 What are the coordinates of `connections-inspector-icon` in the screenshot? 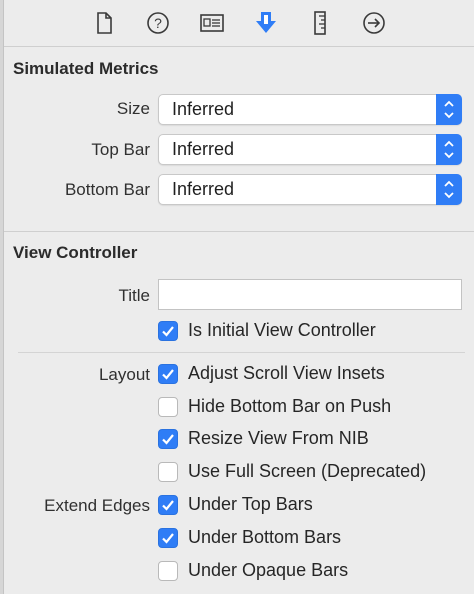 It's located at (374, 23).